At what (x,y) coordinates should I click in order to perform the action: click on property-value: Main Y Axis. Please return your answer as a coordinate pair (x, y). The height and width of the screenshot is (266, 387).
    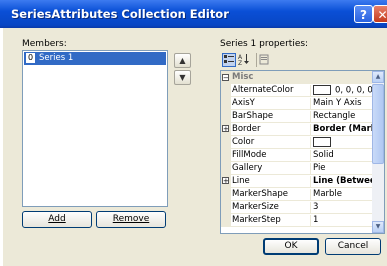
    Looking at the image, I should click on (341, 103).